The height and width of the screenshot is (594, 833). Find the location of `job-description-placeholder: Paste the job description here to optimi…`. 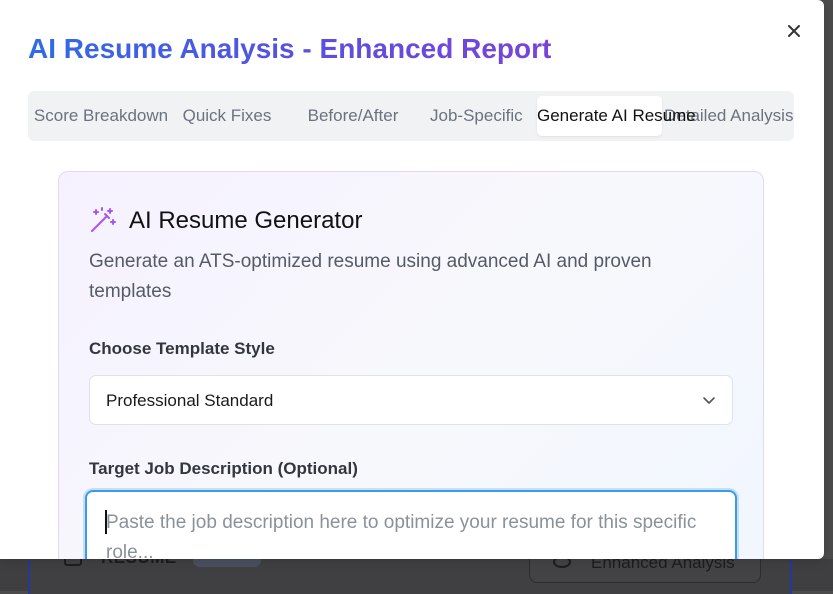

job-description-placeholder: Paste the job description here to optimi… is located at coordinates (401, 535).